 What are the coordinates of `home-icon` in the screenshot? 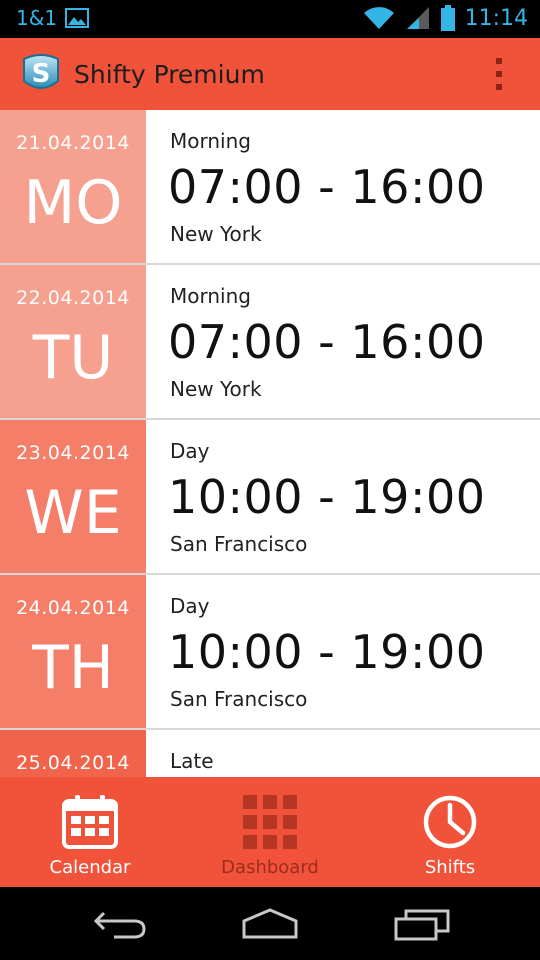 It's located at (270, 924).